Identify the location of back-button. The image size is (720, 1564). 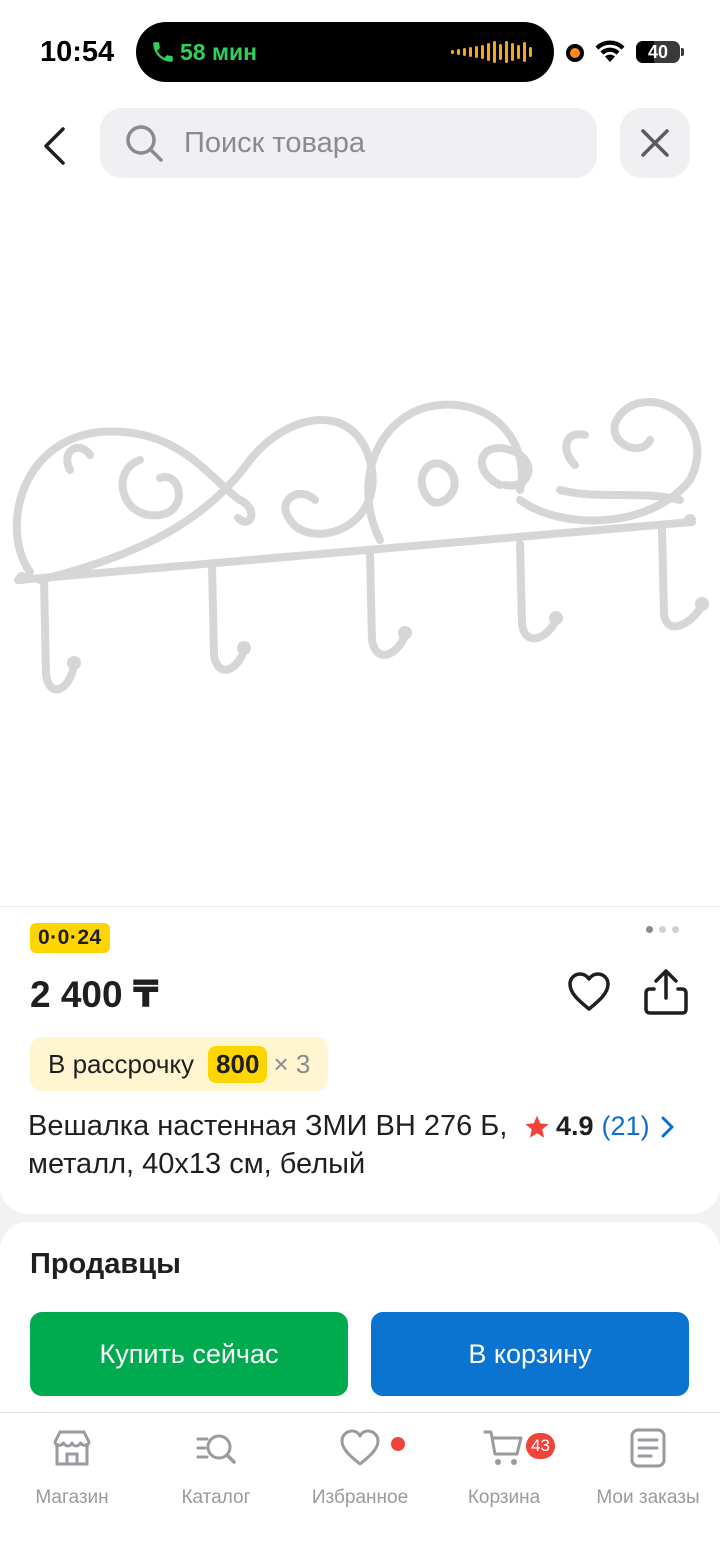
(54, 146).